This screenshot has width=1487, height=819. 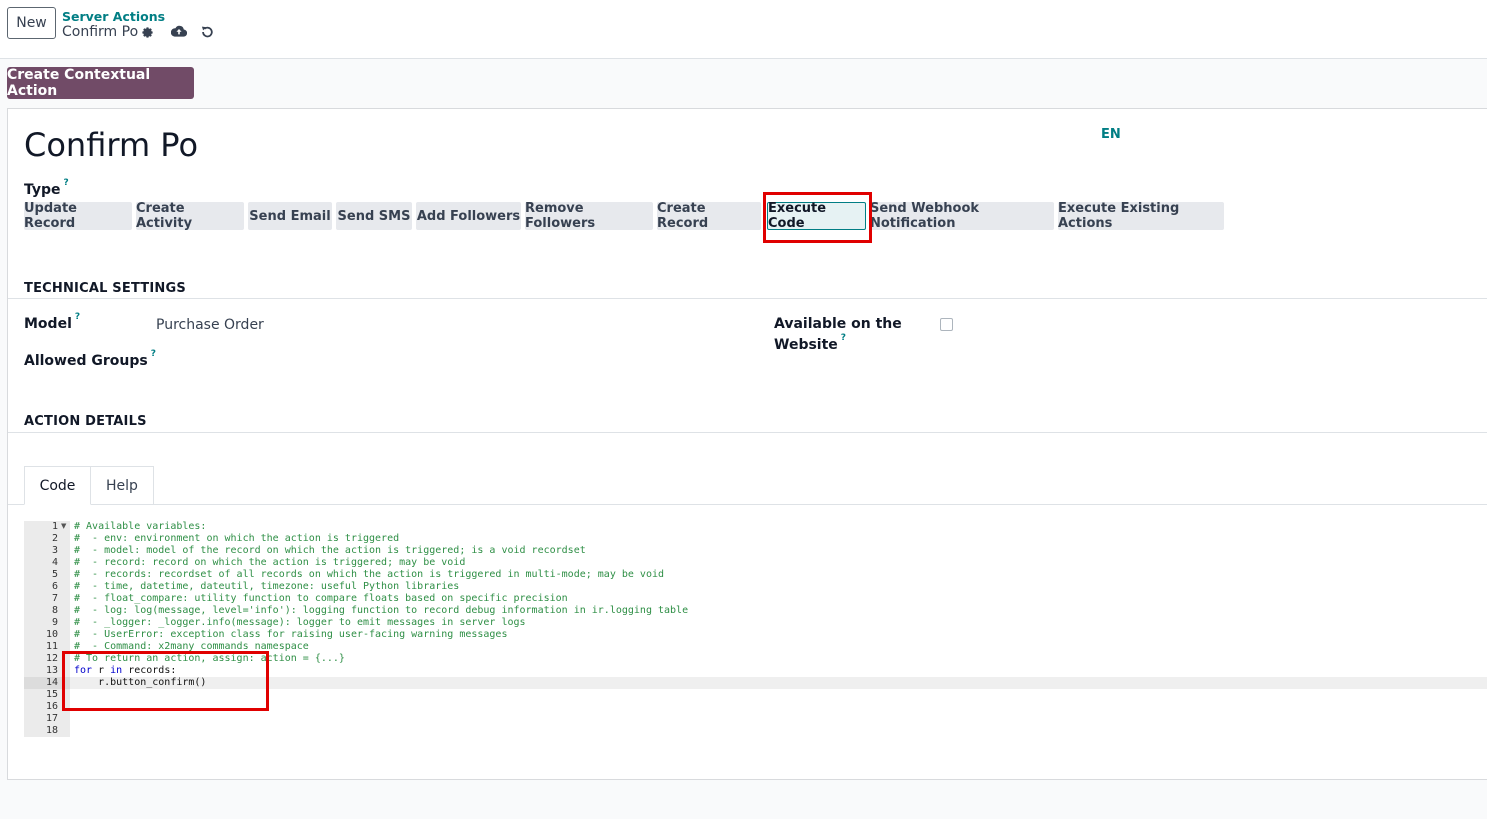 What do you see at coordinates (51, 718) in the screenshot?
I see `line-number: 17` at bounding box center [51, 718].